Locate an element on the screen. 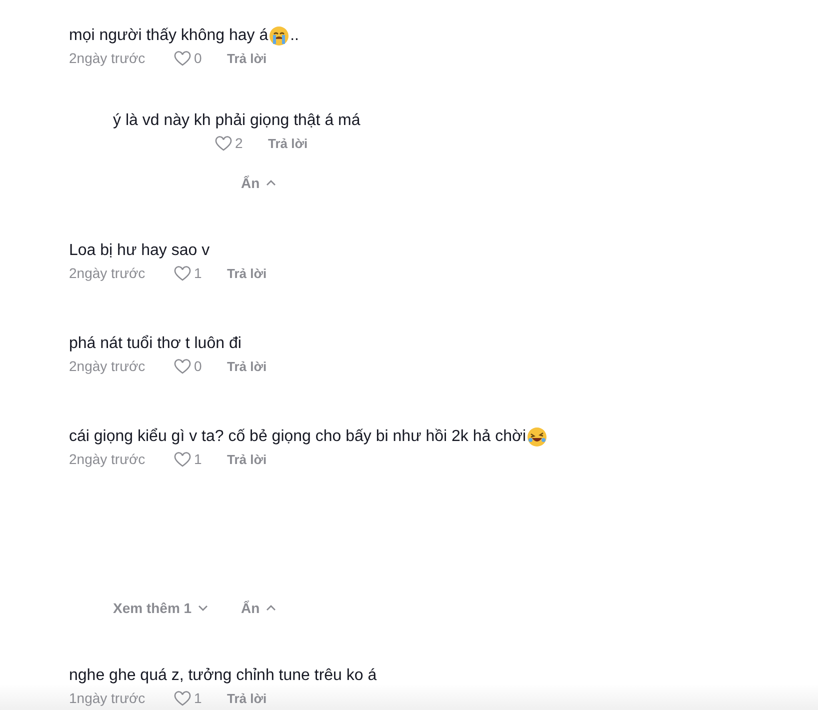 Image resolution: width=818 pixels, height=710 pixels. comment-text: ý là vd này kh phải giọng thật á má is located at coordinates (237, 121).